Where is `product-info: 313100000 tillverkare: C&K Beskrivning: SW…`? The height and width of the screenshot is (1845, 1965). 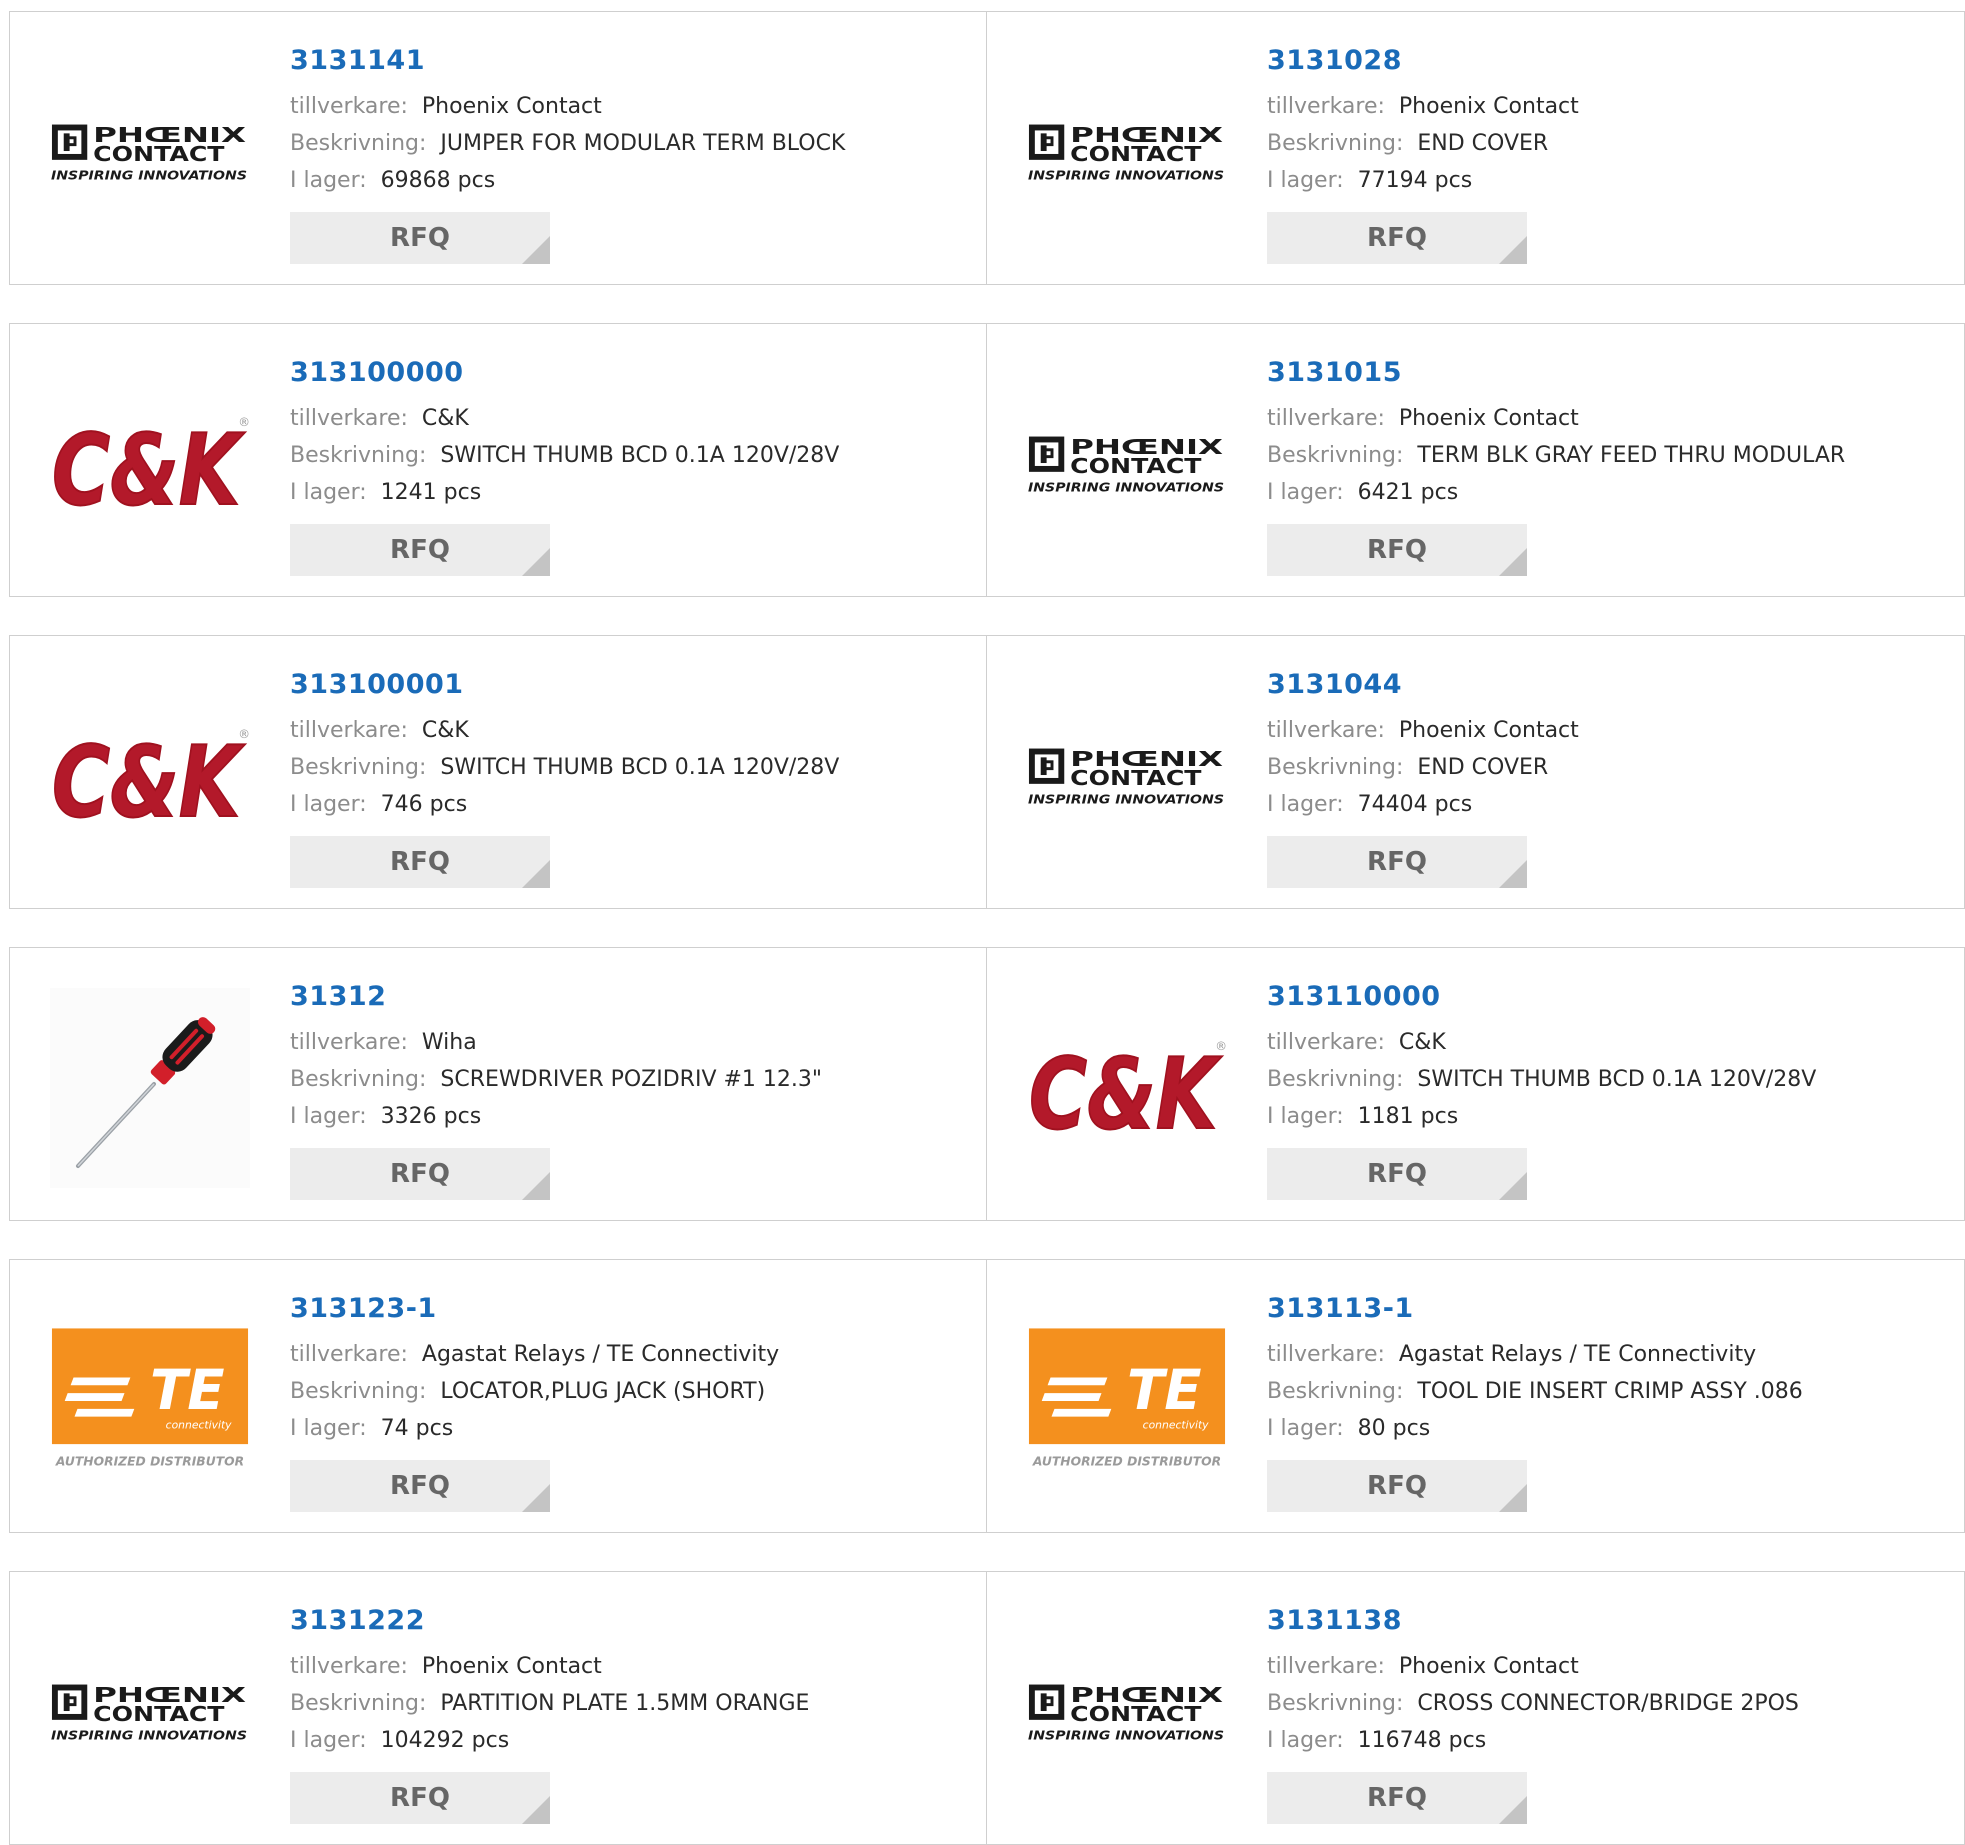 product-info: 313100000 tillverkare: C&K Beskrivning: SW… is located at coordinates (633, 433).